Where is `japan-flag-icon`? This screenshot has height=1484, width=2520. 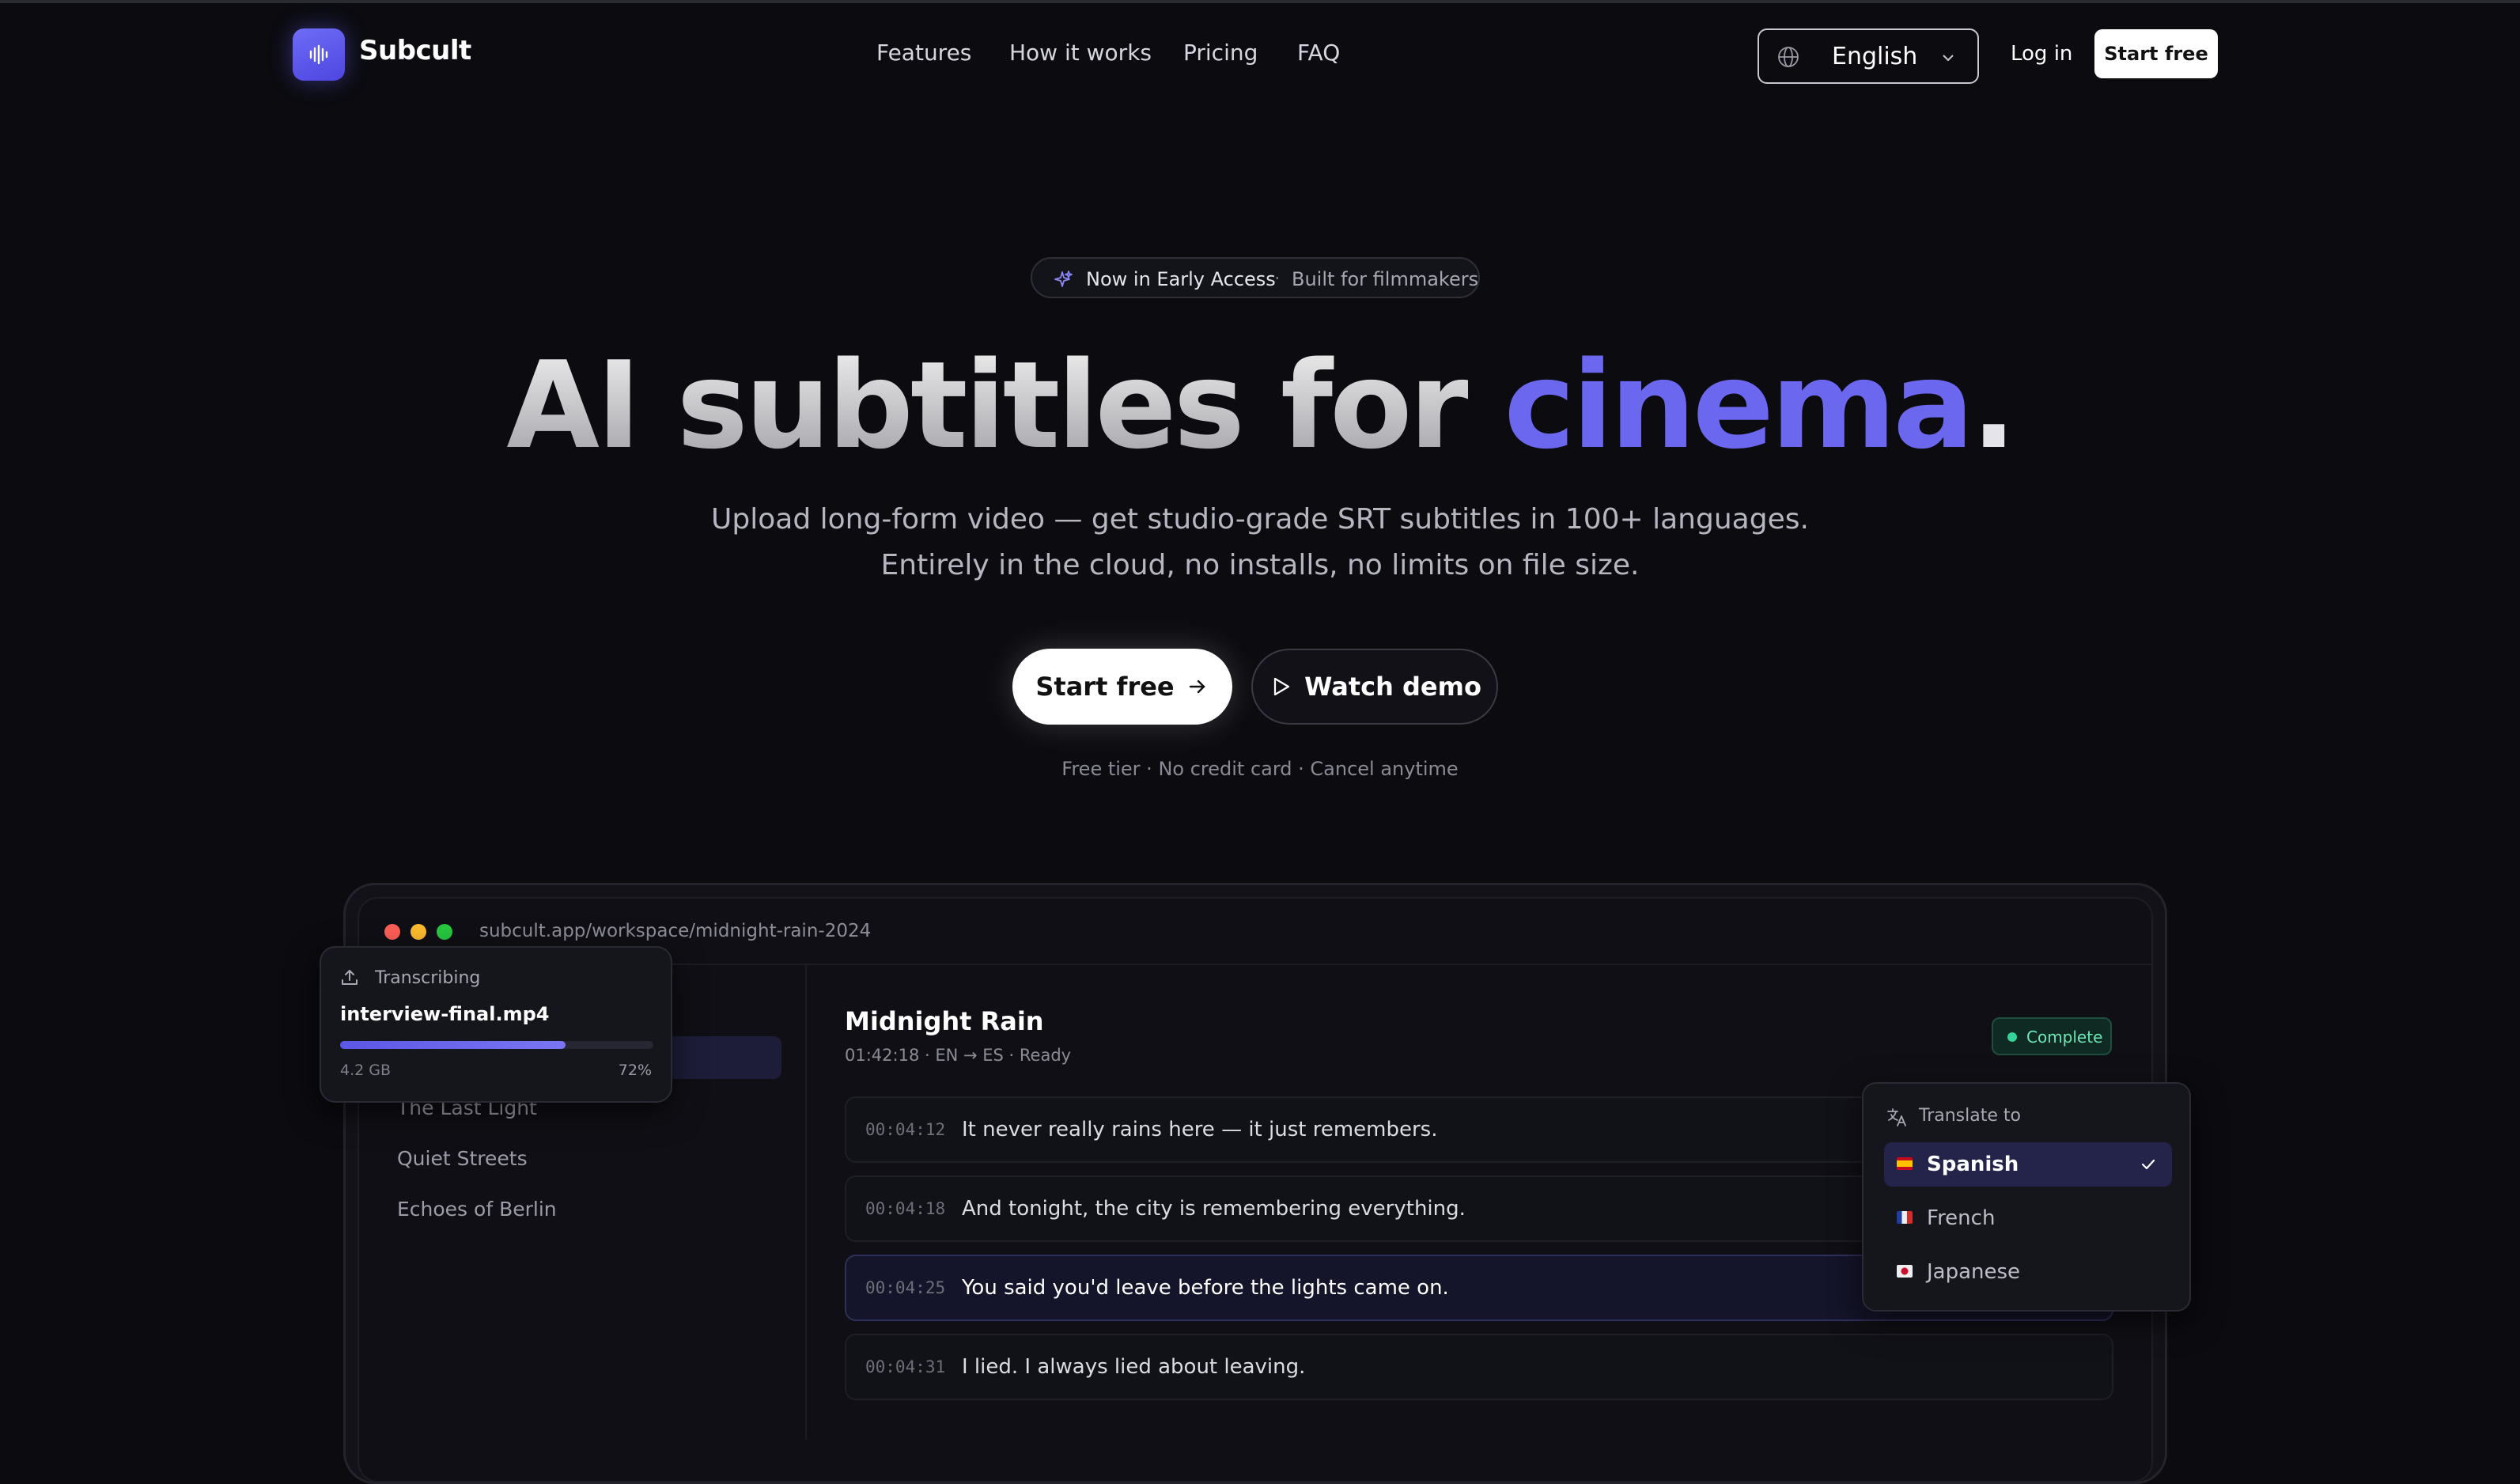
japan-flag-icon is located at coordinates (1905, 1271).